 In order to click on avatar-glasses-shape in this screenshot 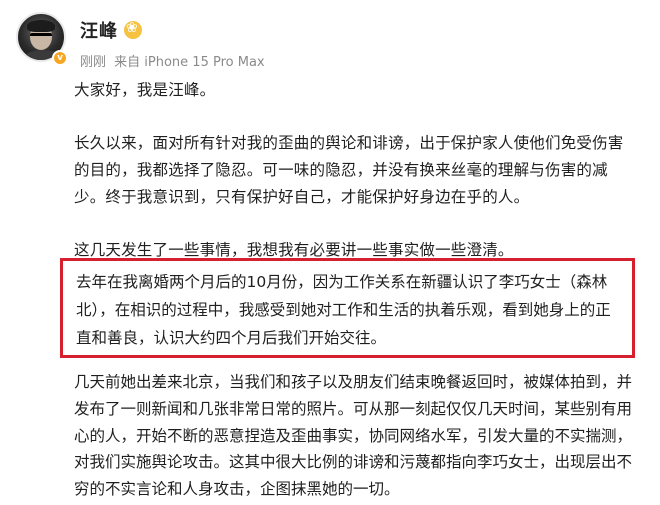, I will do `click(41, 36)`.